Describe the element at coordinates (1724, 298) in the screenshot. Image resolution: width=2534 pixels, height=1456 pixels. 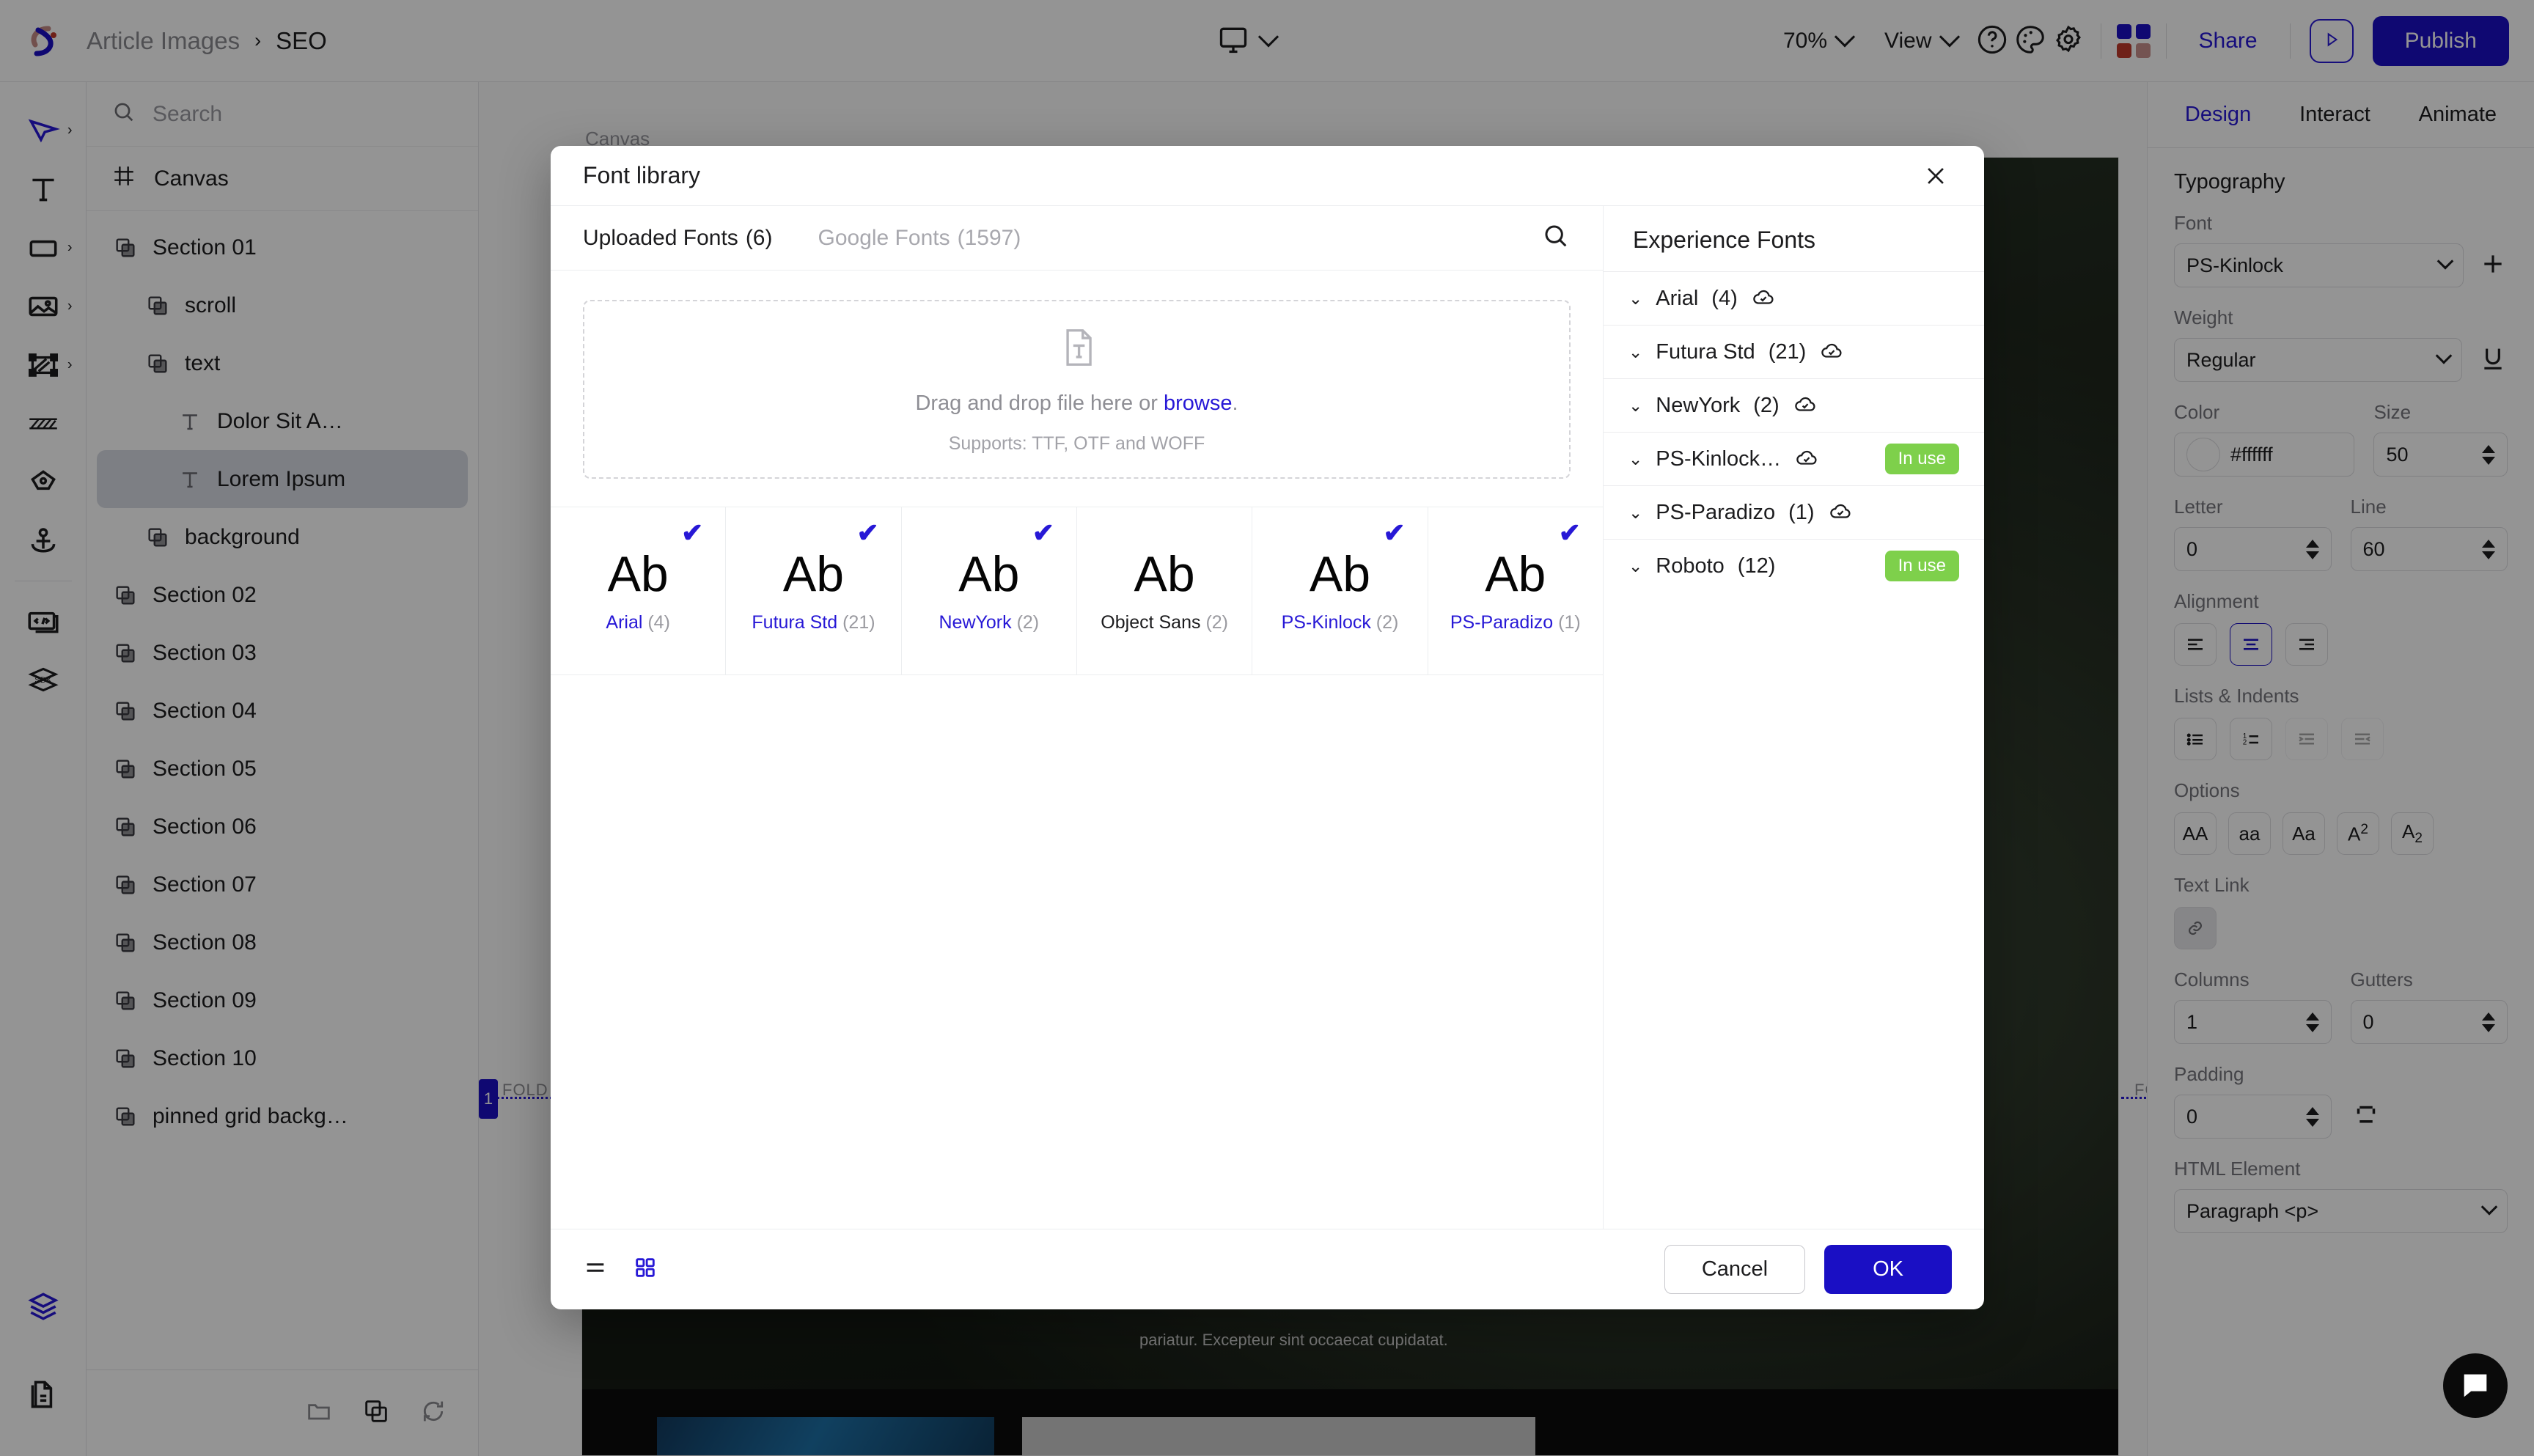
I see `experience-font-count: (4)` at that location.